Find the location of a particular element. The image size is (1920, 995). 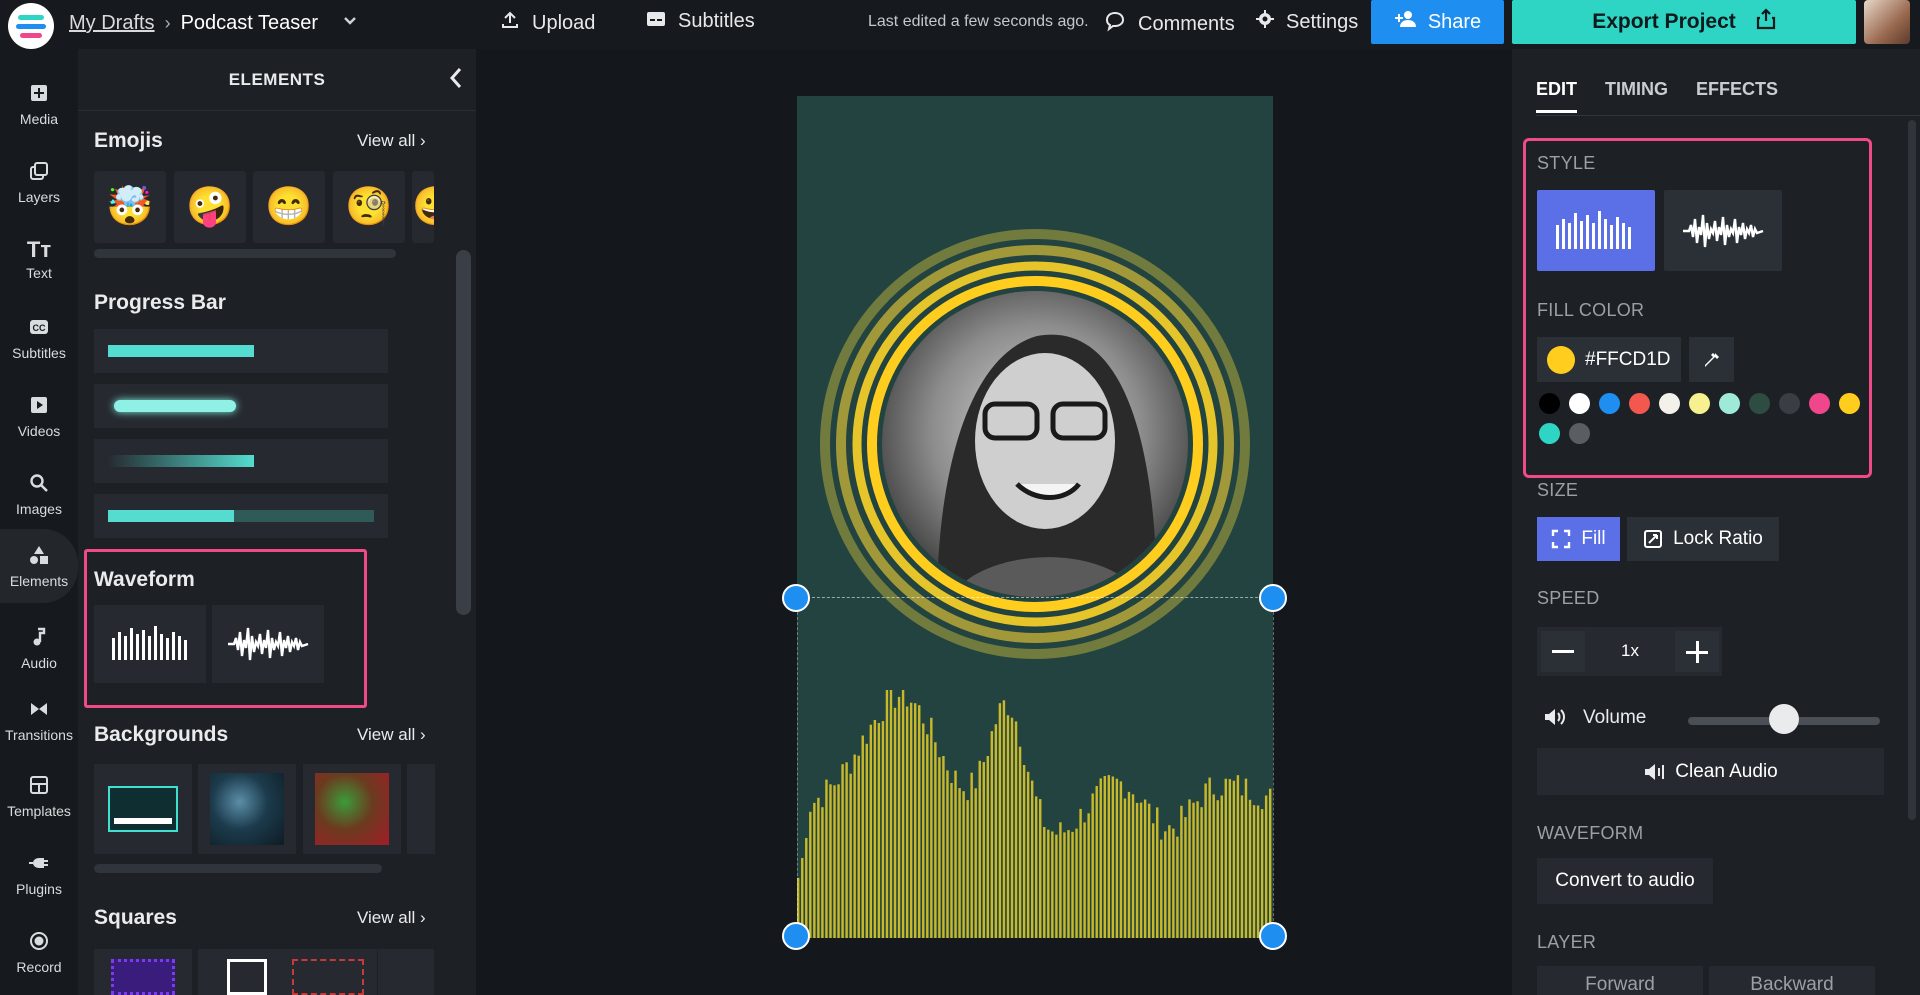

elements-panel-scrollbar is located at coordinates (463, 432).